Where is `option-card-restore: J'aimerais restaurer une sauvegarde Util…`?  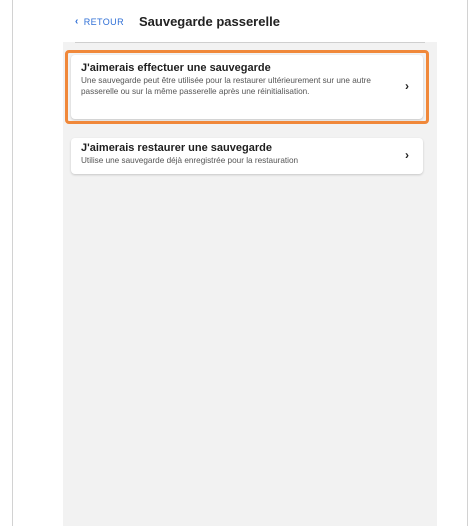
option-card-restore: J'aimerais restaurer une sauvegarde Util… is located at coordinates (247, 156).